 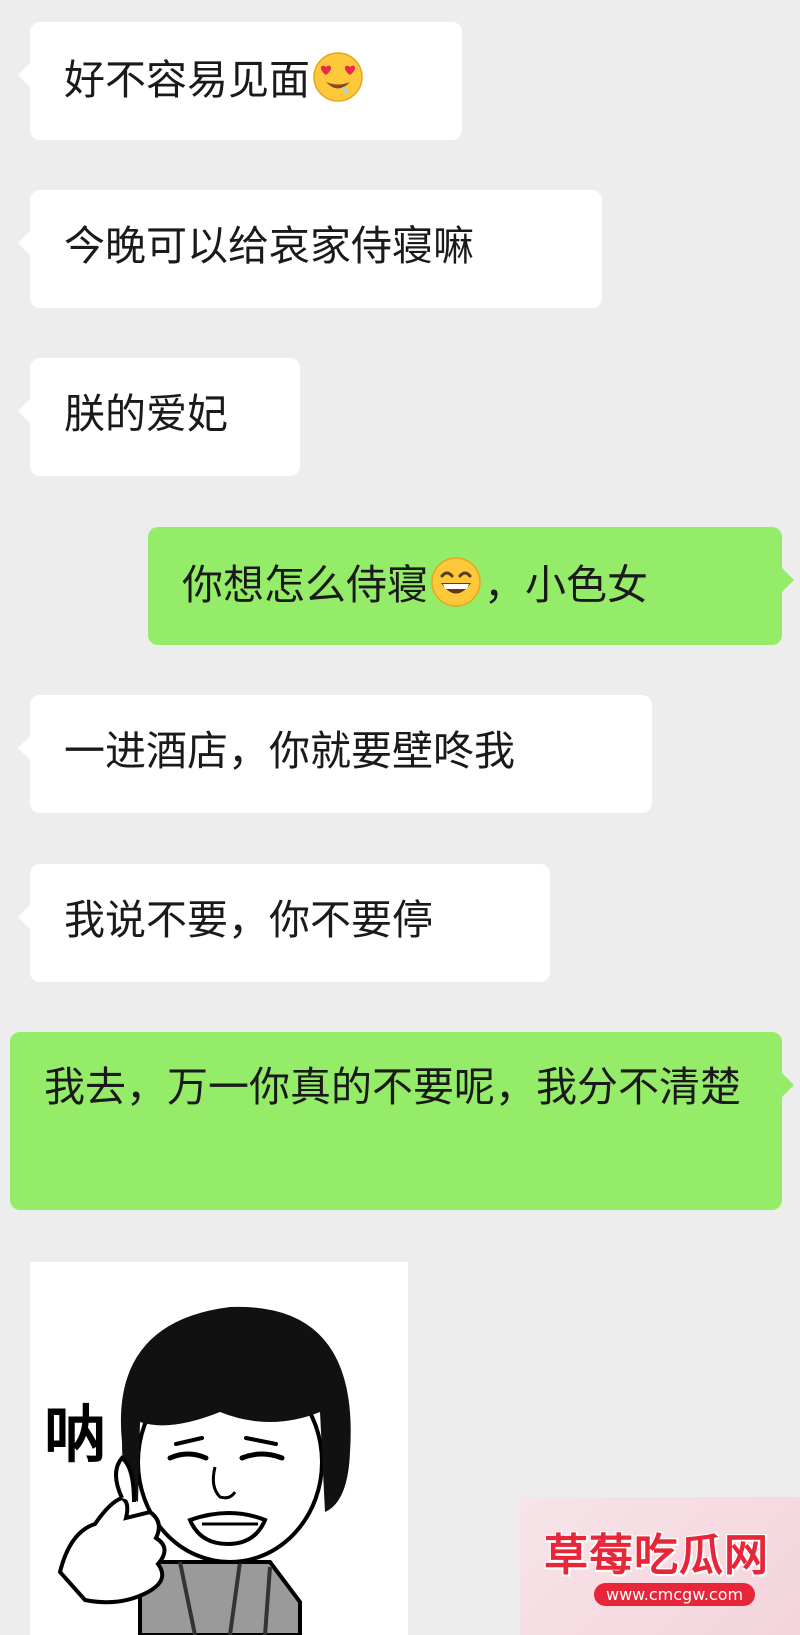 What do you see at coordinates (402, 1121) in the screenshot?
I see `outgoing-message: 我去，万一你真的不要呢，我分不清楚` at bounding box center [402, 1121].